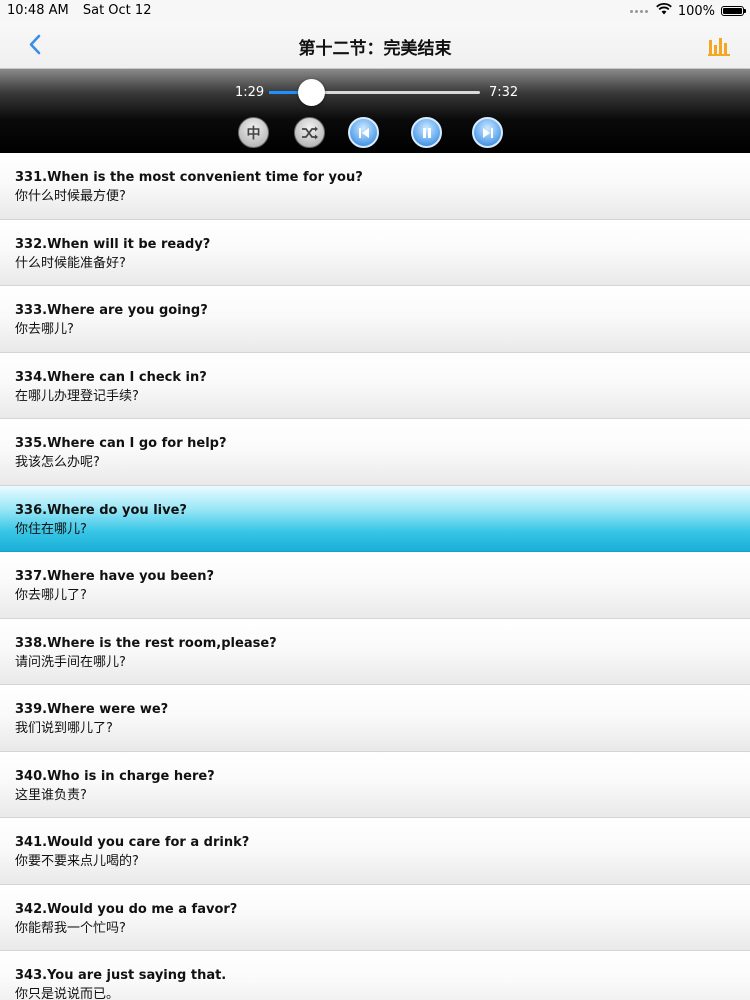 This screenshot has width=750, height=1000. Describe the element at coordinates (375, 518) in the screenshot. I see `list-item: 336.Where do you live? 你住在哪儿?` at that location.